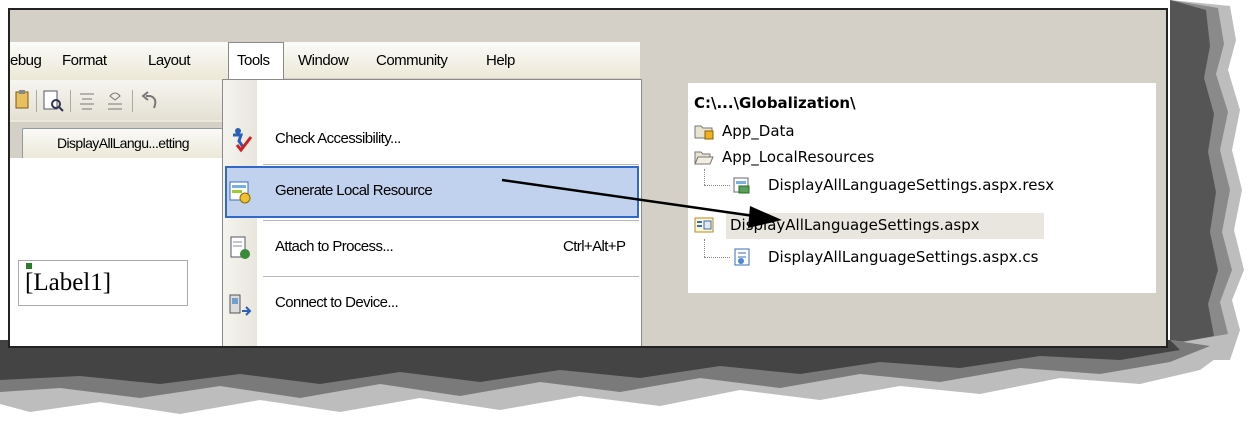  I want to click on menu-community: Community, so click(412, 60).